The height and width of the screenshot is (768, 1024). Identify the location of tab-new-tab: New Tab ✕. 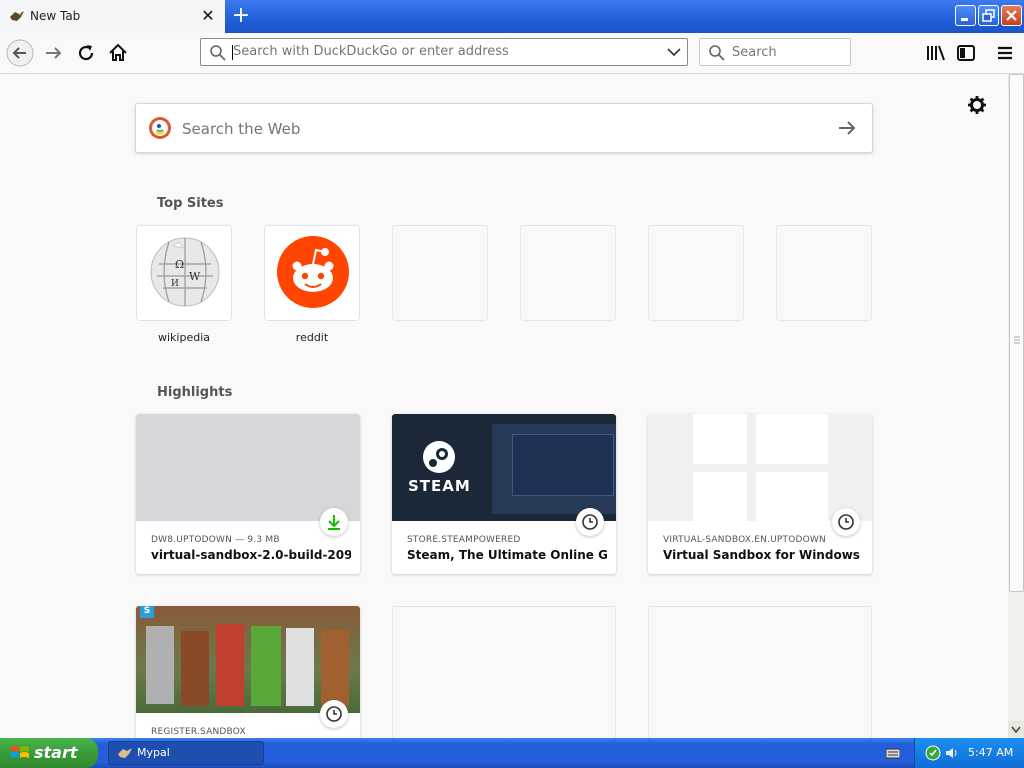
(112, 16).